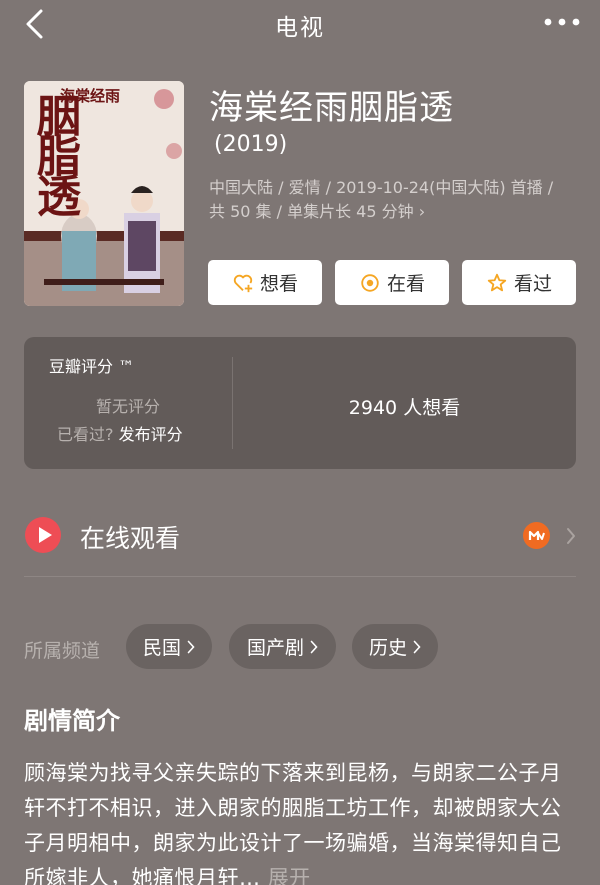 The image size is (600, 885). What do you see at coordinates (300, 28) in the screenshot?
I see `page-title: 电视` at bounding box center [300, 28].